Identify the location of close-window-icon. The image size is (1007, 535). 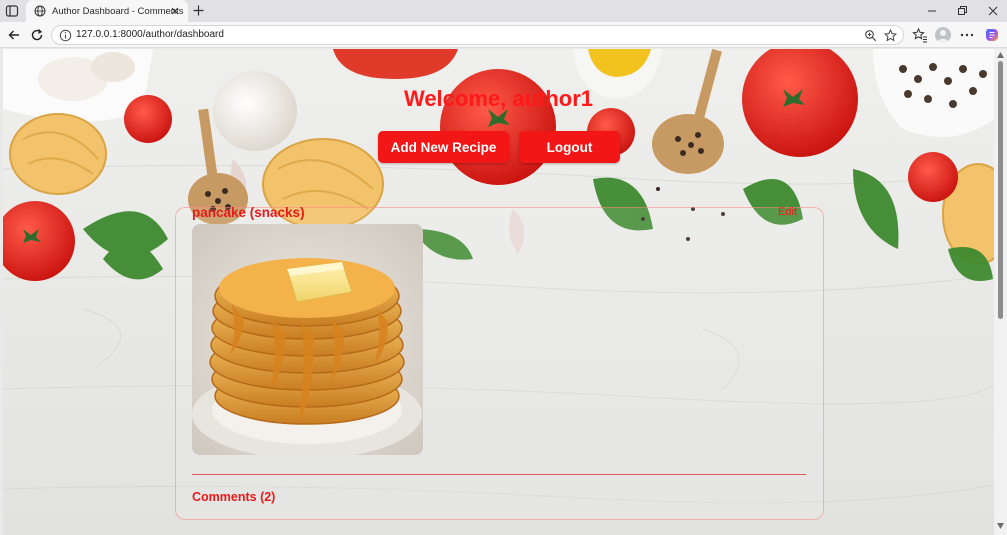
(993, 11).